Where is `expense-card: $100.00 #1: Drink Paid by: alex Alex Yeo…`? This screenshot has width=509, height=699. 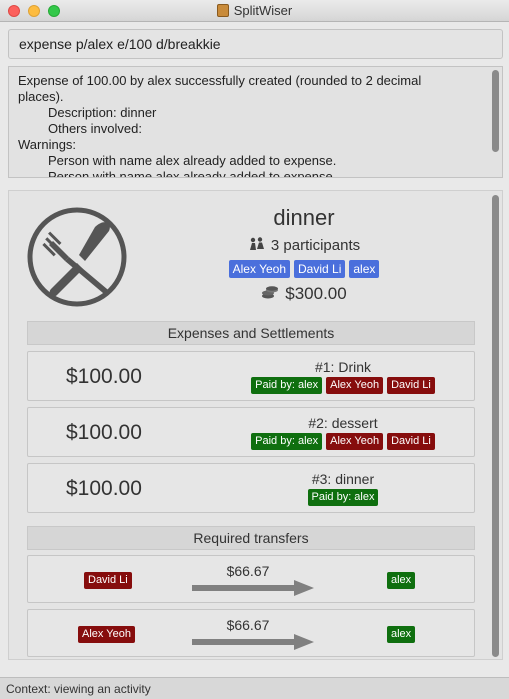 expense-card: $100.00 #1: Drink Paid by: alex Alex Yeo… is located at coordinates (251, 376).